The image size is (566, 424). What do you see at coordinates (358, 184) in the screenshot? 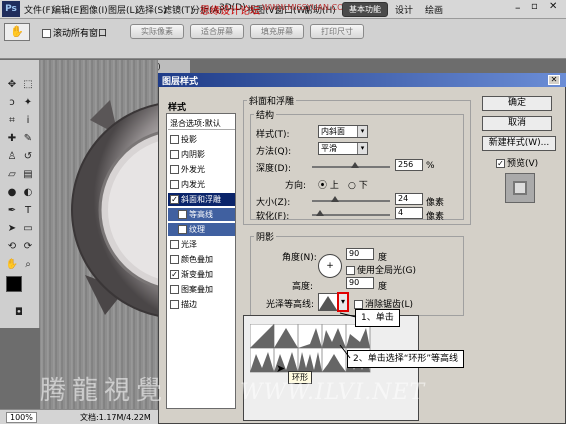
I see `direction-down: ○ 下` at bounding box center [358, 184].